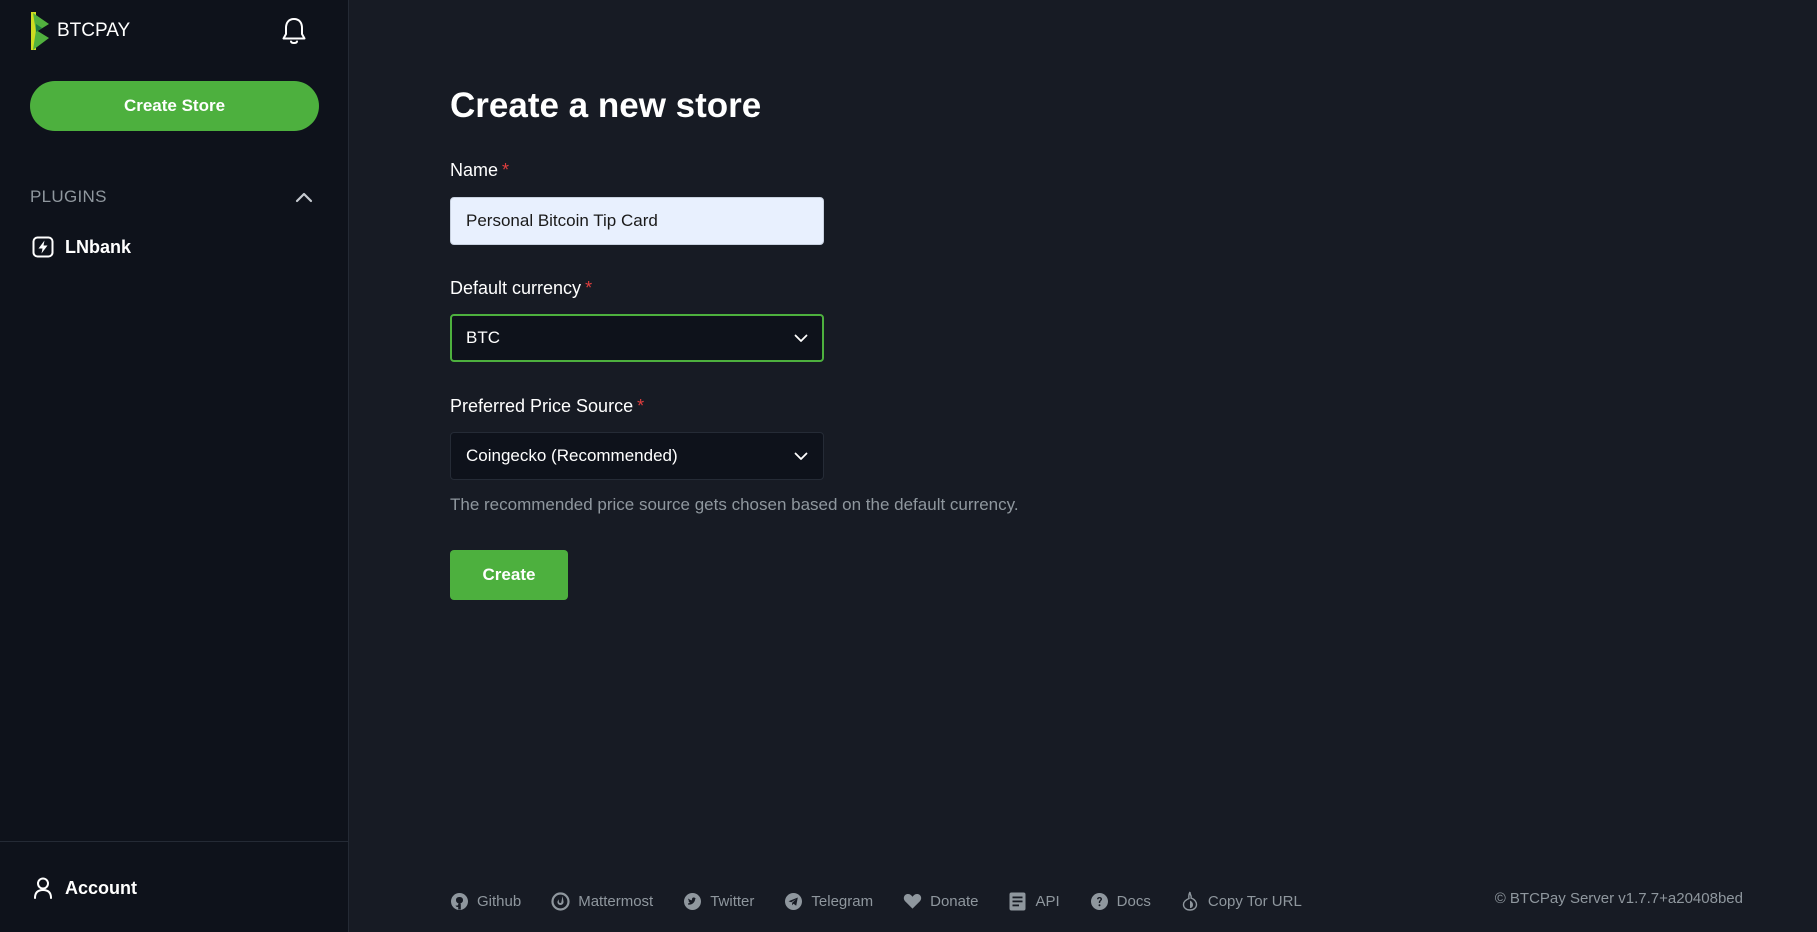  What do you see at coordinates (174, 197) in the screenshot?
I see `plugins-section-toggle: PLUGINS` at bounding box center [174, 197].